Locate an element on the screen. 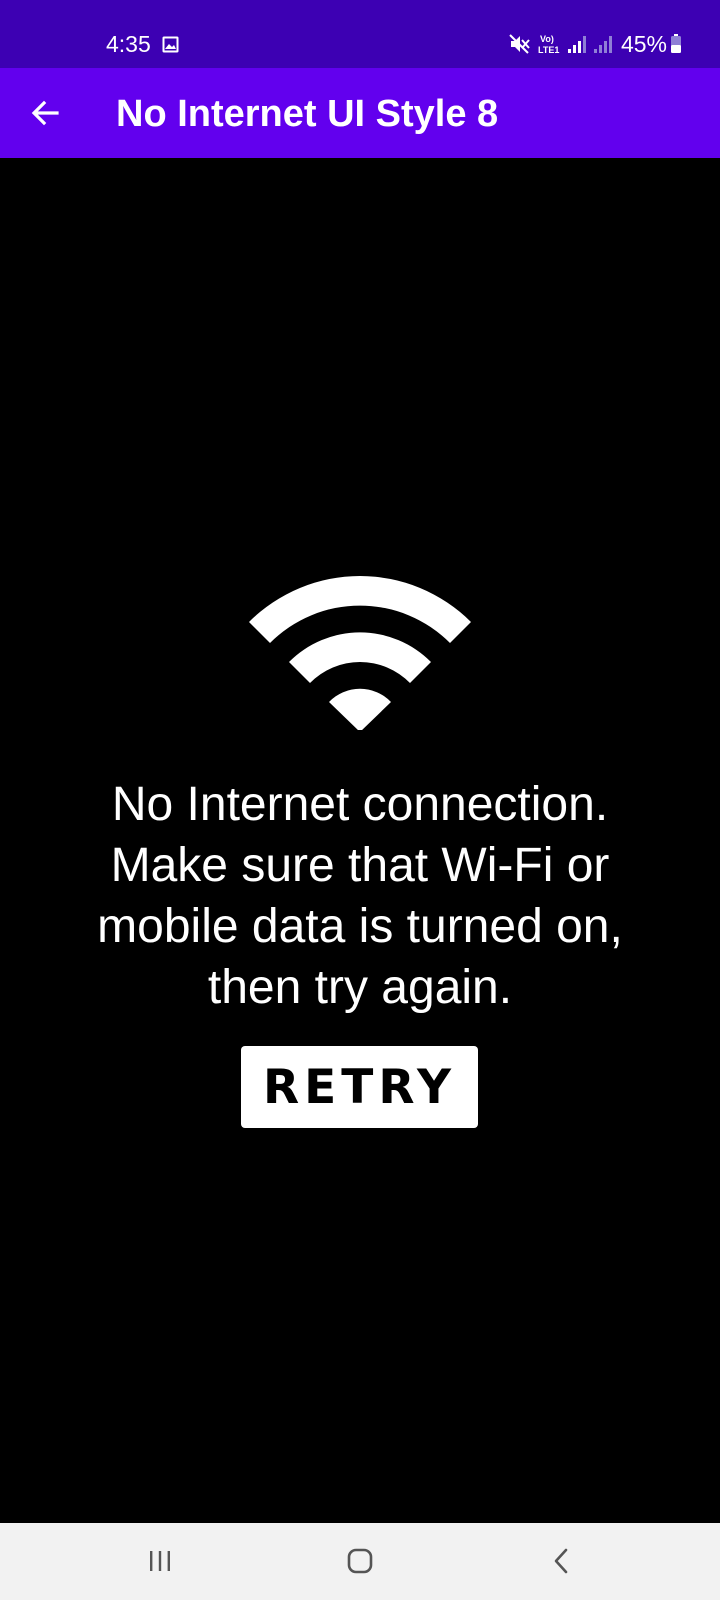 This screenshot has height=1600, width=720. message-line: No Internet connection. is located at coordinates (360, 804).